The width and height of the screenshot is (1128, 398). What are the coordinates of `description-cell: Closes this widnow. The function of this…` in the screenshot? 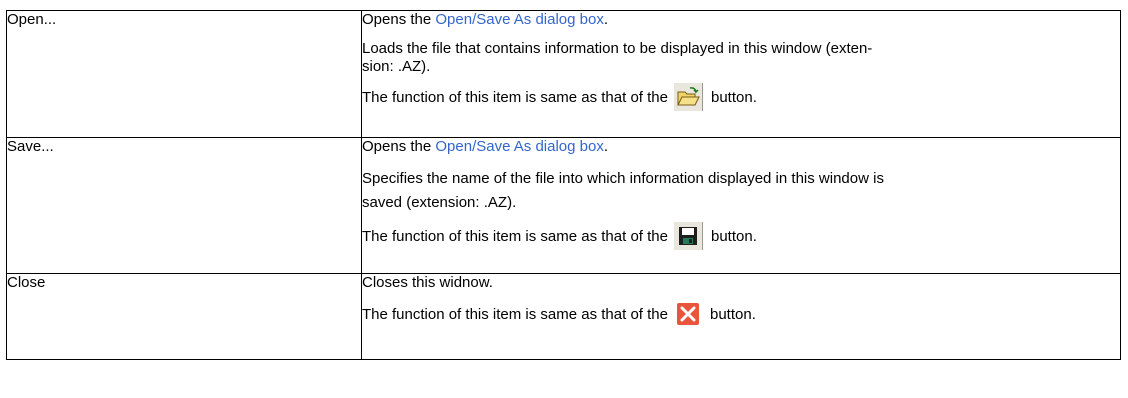 It's located at (741, 316).